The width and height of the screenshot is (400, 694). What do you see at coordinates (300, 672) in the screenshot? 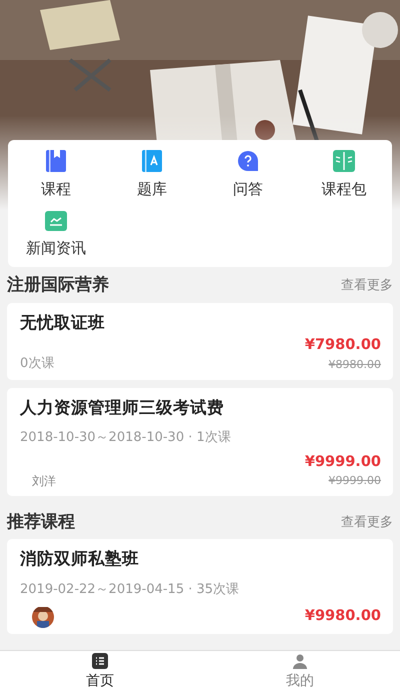
I see `tab: 我的` at bounding box center [300, 672].